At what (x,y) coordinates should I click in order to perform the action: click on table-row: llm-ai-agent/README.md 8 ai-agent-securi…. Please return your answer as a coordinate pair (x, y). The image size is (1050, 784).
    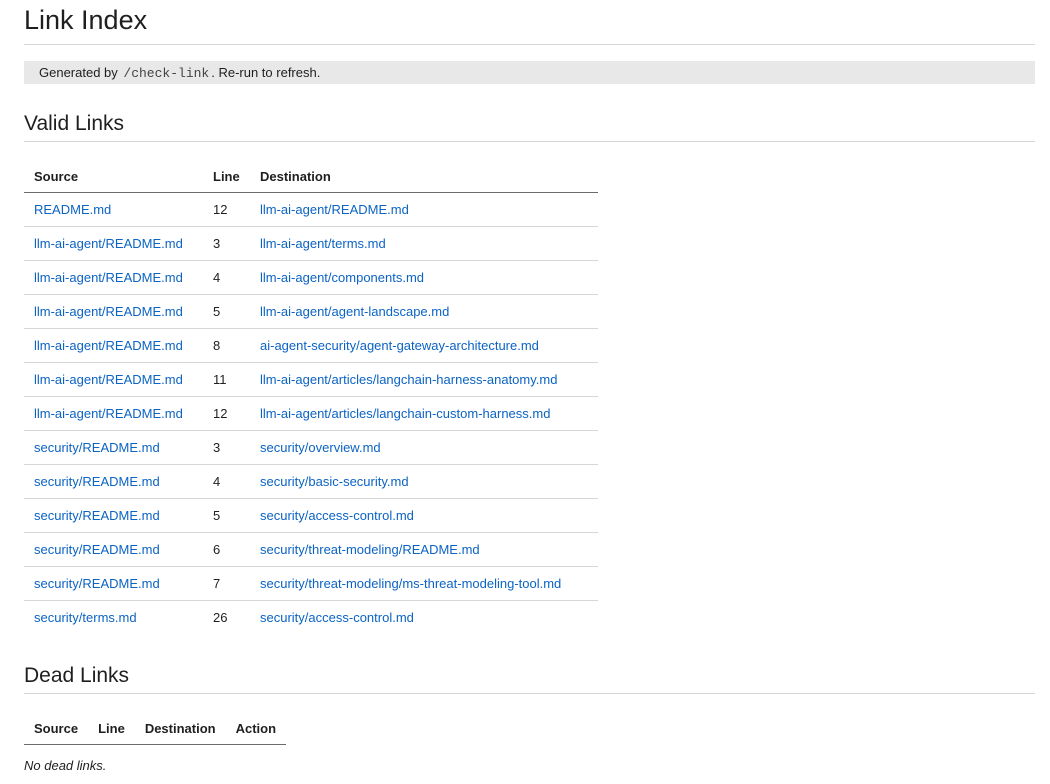
    Looking at the image, I should click on (311, 345).